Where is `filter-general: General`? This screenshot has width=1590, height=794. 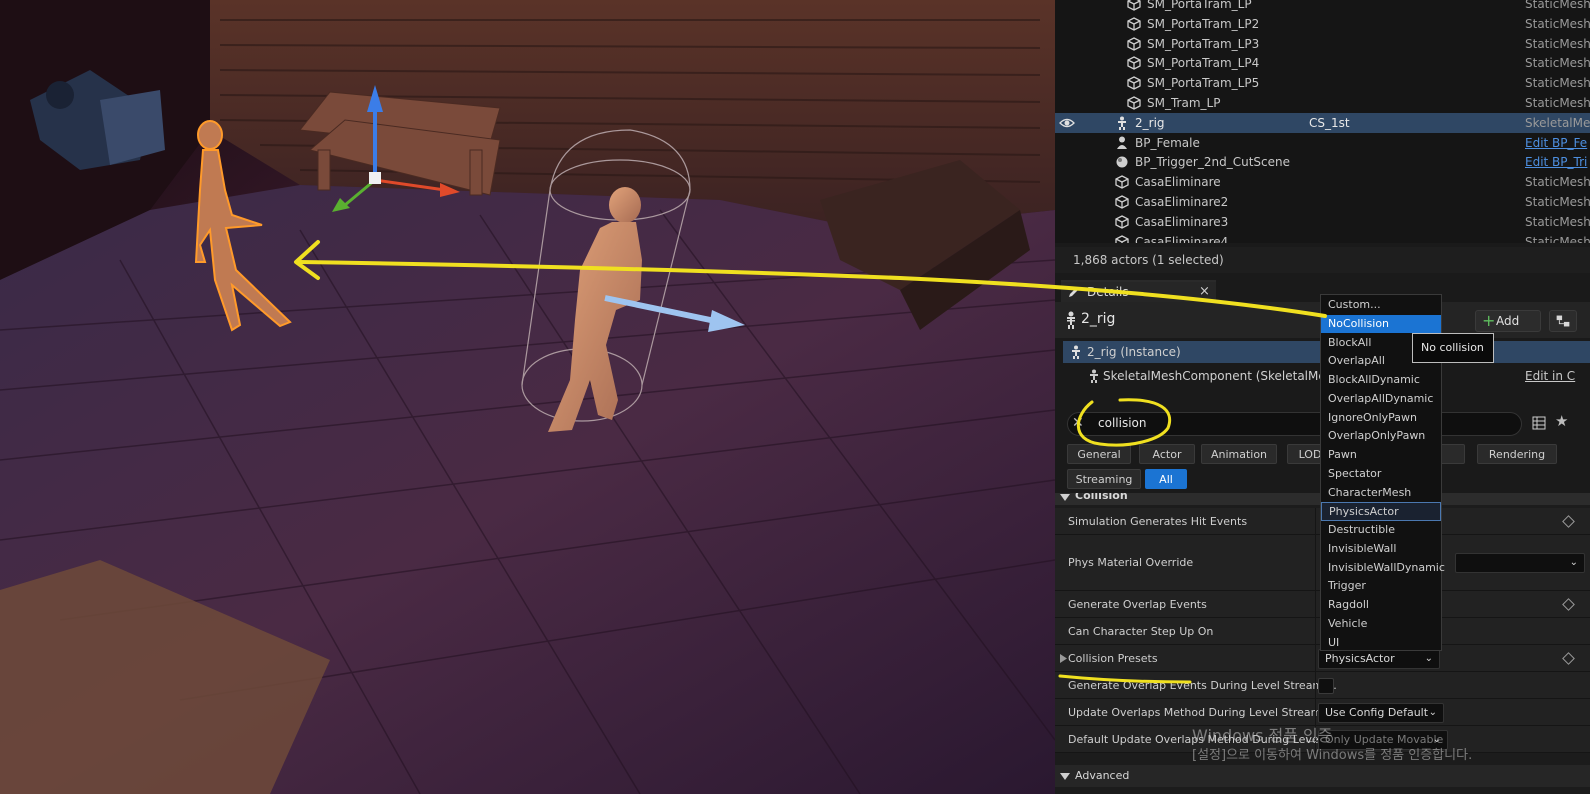
filter-general: General is located at coordinates (1099, 454).